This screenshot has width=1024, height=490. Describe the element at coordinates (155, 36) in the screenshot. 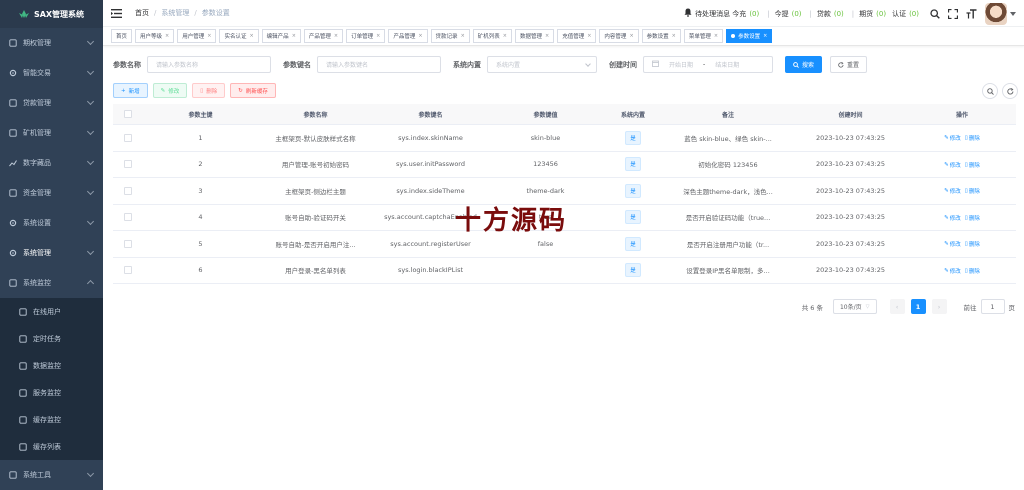

I see `tag-1: 用户等级 ×` at that location.